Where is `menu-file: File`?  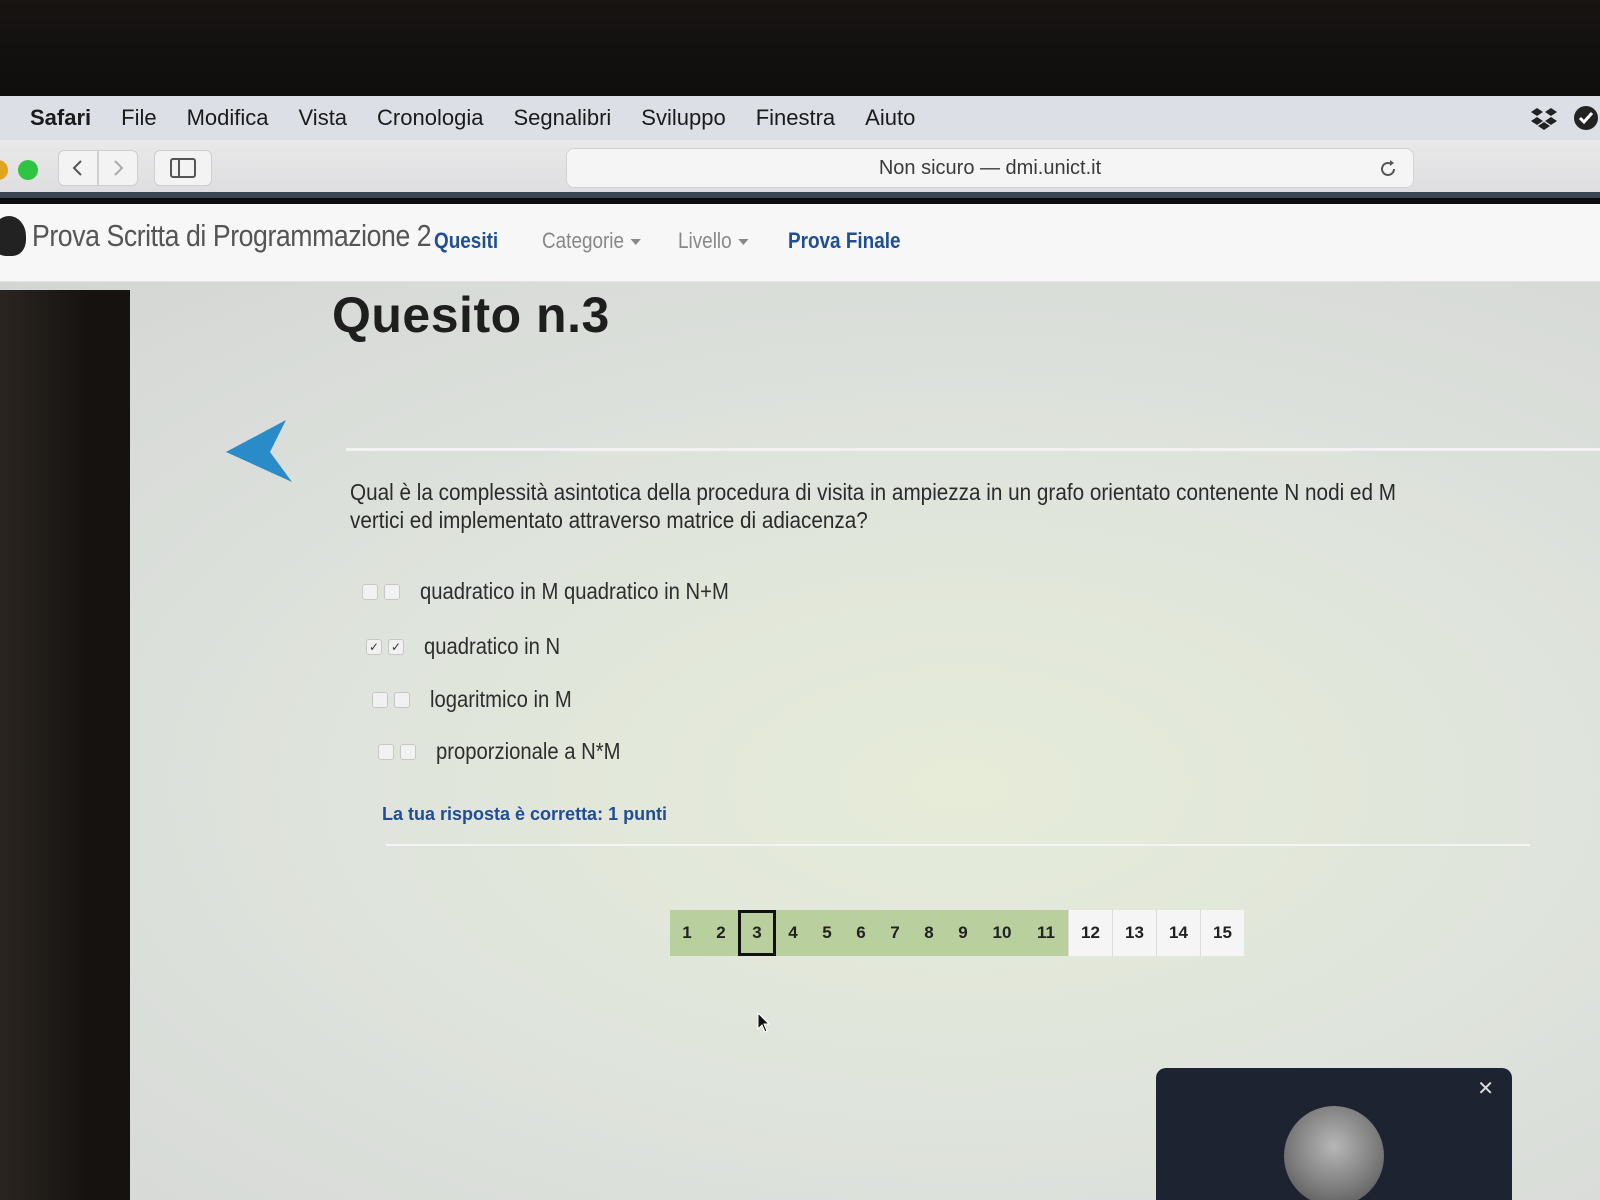
menu-file: File is located at coordinates (138, 118).